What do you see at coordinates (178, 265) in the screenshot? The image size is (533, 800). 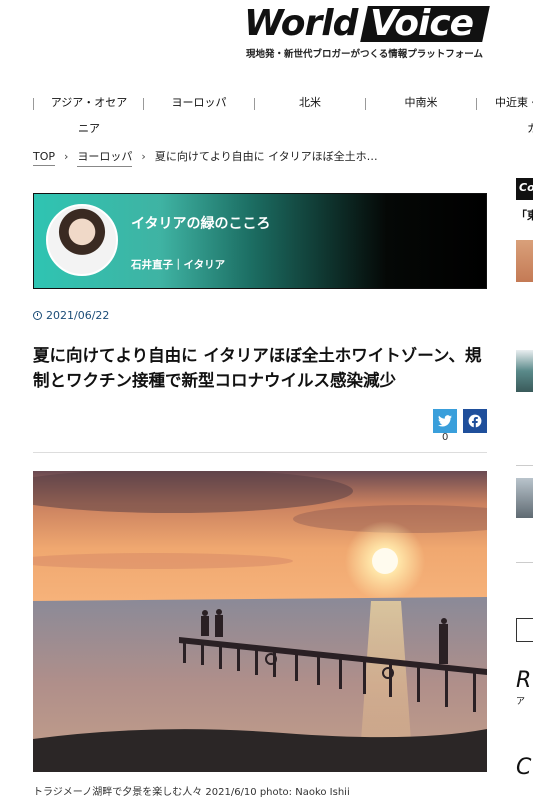 I see `author-name-region: 石井直子｜イタリア` at bounding box center [178, 265].